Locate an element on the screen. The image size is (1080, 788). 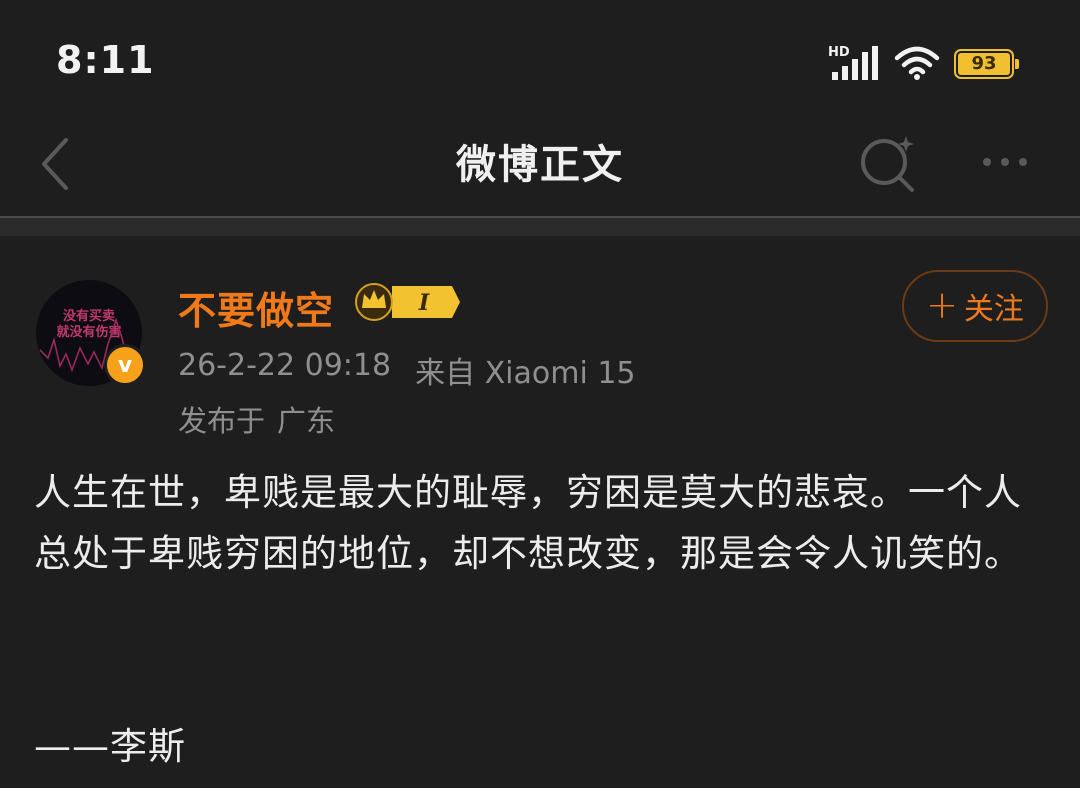
post-source: 来自 Xiaomi 15 is located at coordinates (525, 370).